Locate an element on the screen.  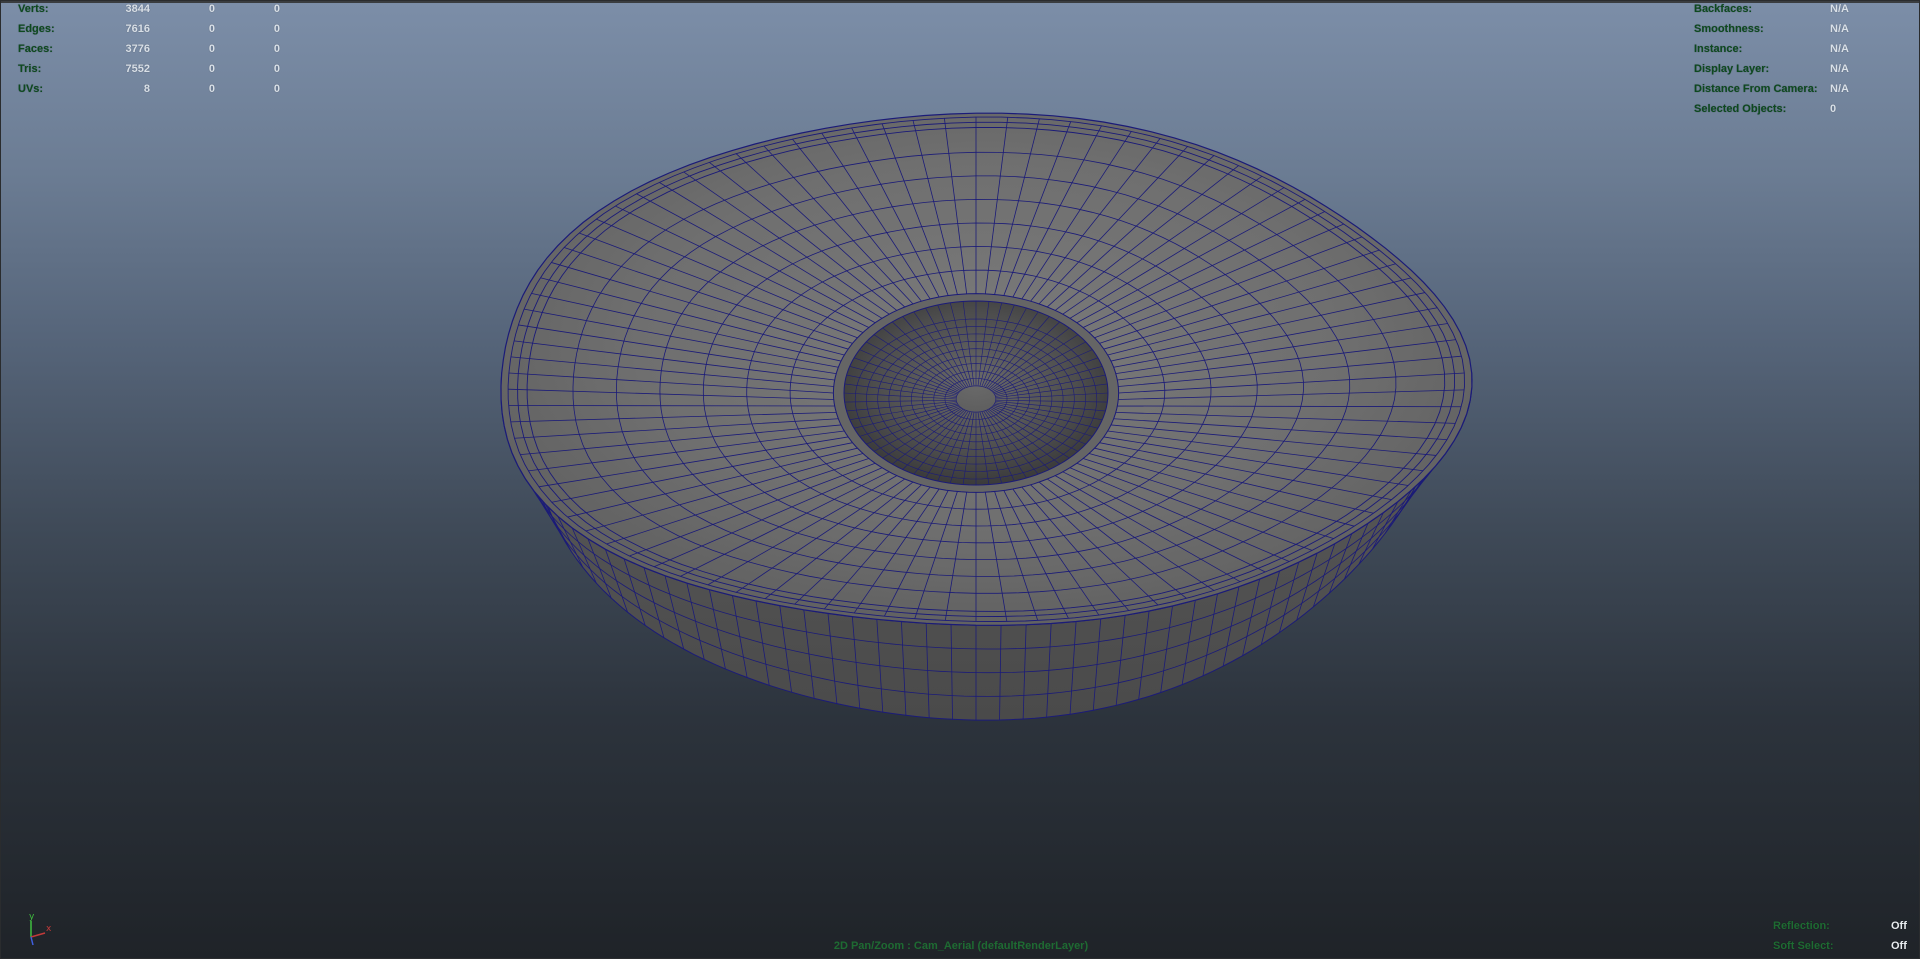
stat-value: 3776 is located at coordinates (137, 49).